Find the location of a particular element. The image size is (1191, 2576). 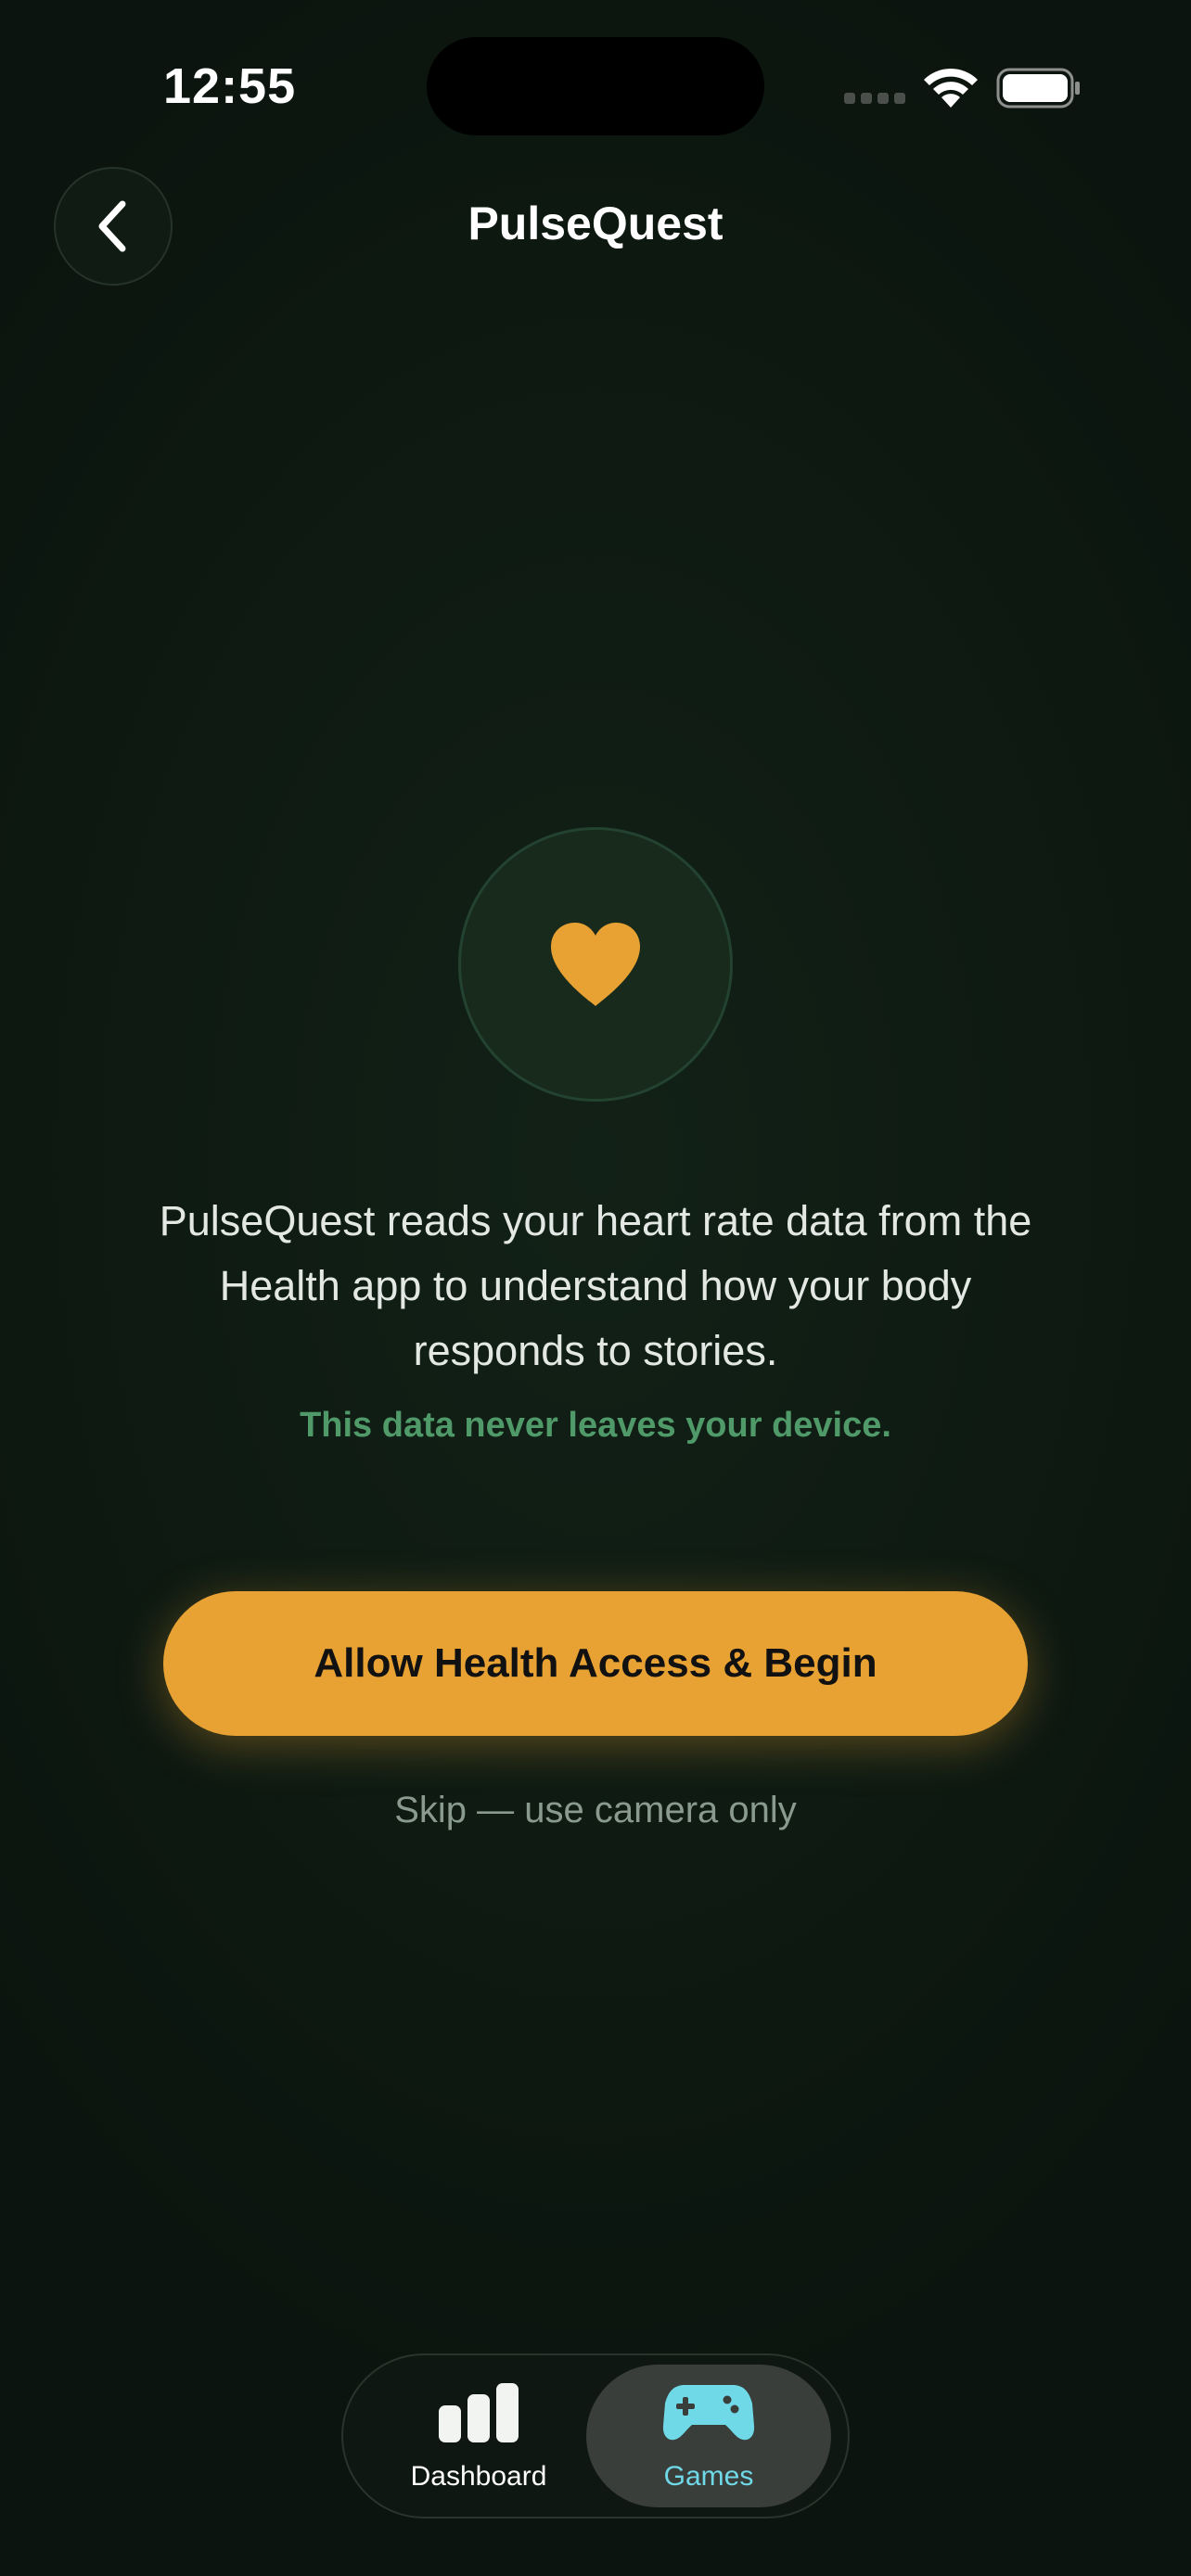

tab-dashboard: Dashboard is located at coordinates (478, 2436).